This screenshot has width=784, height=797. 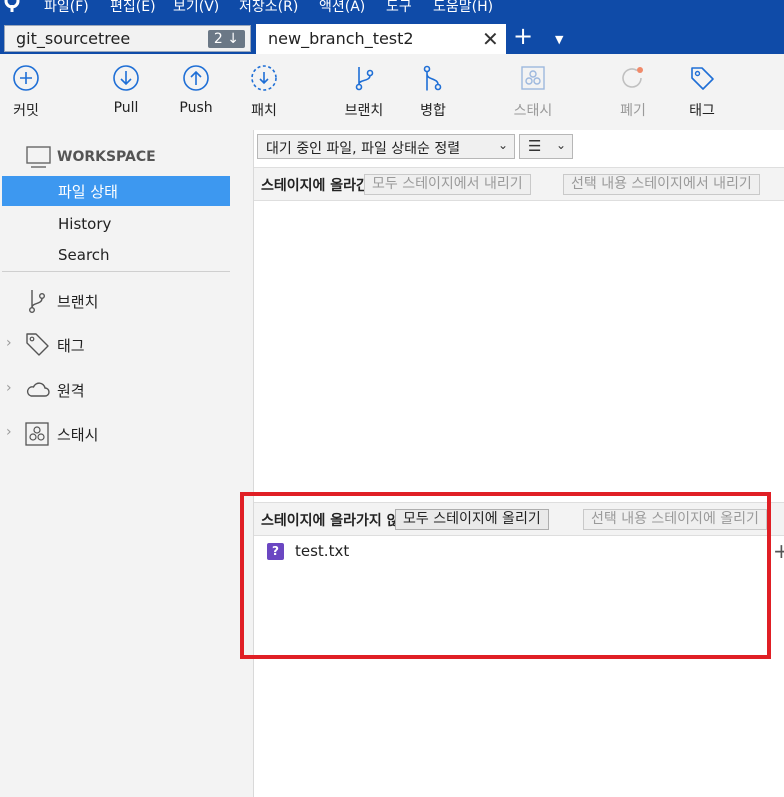 I want to click on pull-button: Pull, so click(x=126, y=90).